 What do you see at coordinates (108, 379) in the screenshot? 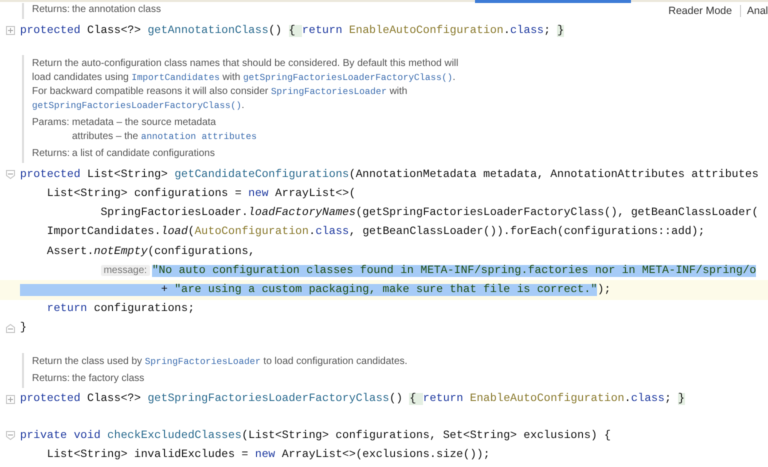
I see `returns-text: the factory class` at bounding box center [108, 379].